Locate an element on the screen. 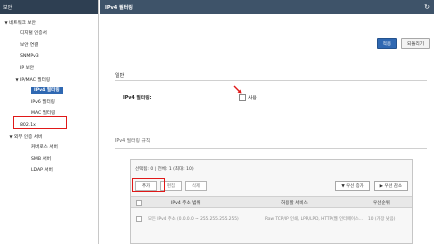 The width and height of the screenshot is (434, 244). order-buttons: ▼ 우선 증가 ▶ 우선 감소 is located at coordinates (371, 186).